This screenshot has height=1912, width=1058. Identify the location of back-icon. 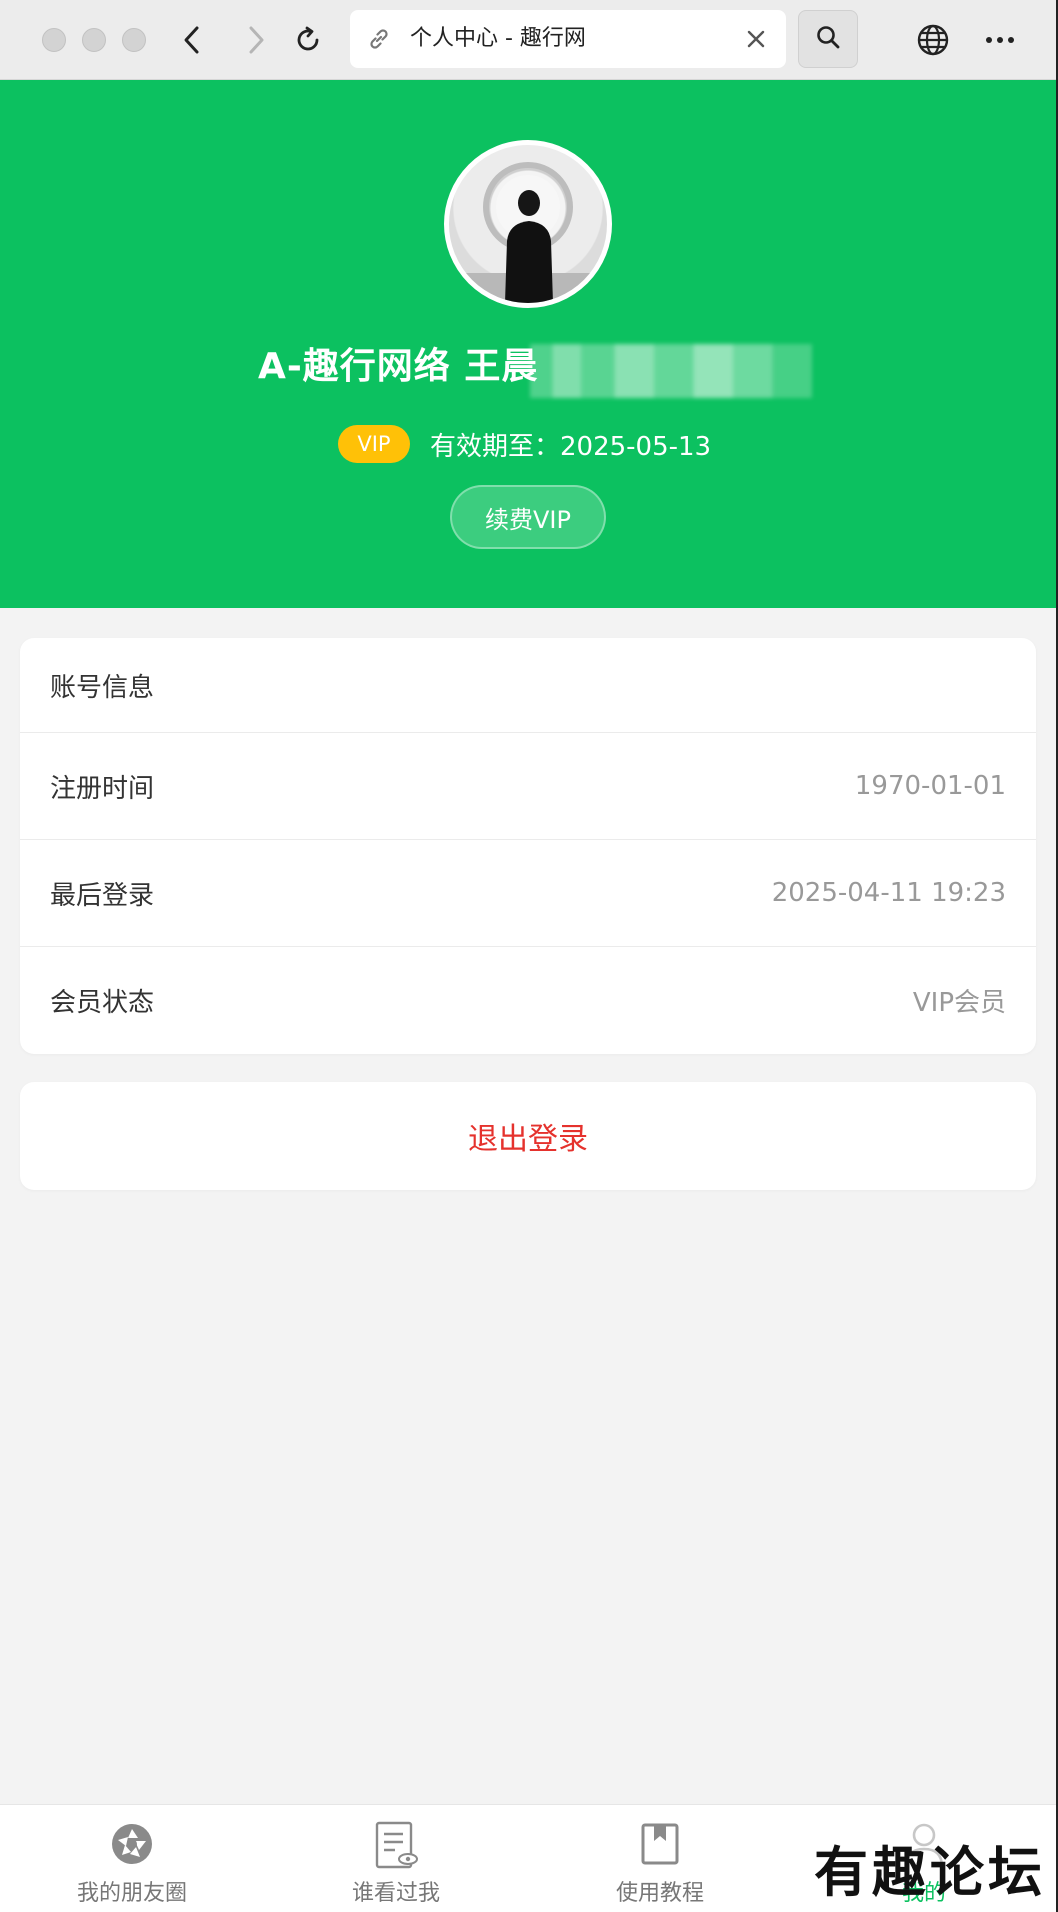
(192, 40).